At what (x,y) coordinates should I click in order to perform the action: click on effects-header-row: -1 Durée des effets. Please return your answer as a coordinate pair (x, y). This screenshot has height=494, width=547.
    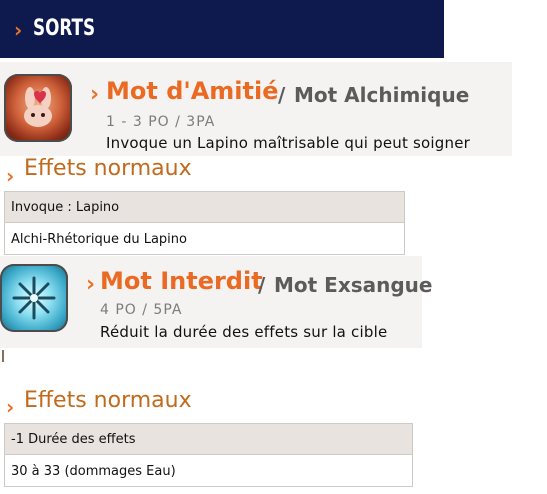
    Looking at the image, I should click on (208, 439).